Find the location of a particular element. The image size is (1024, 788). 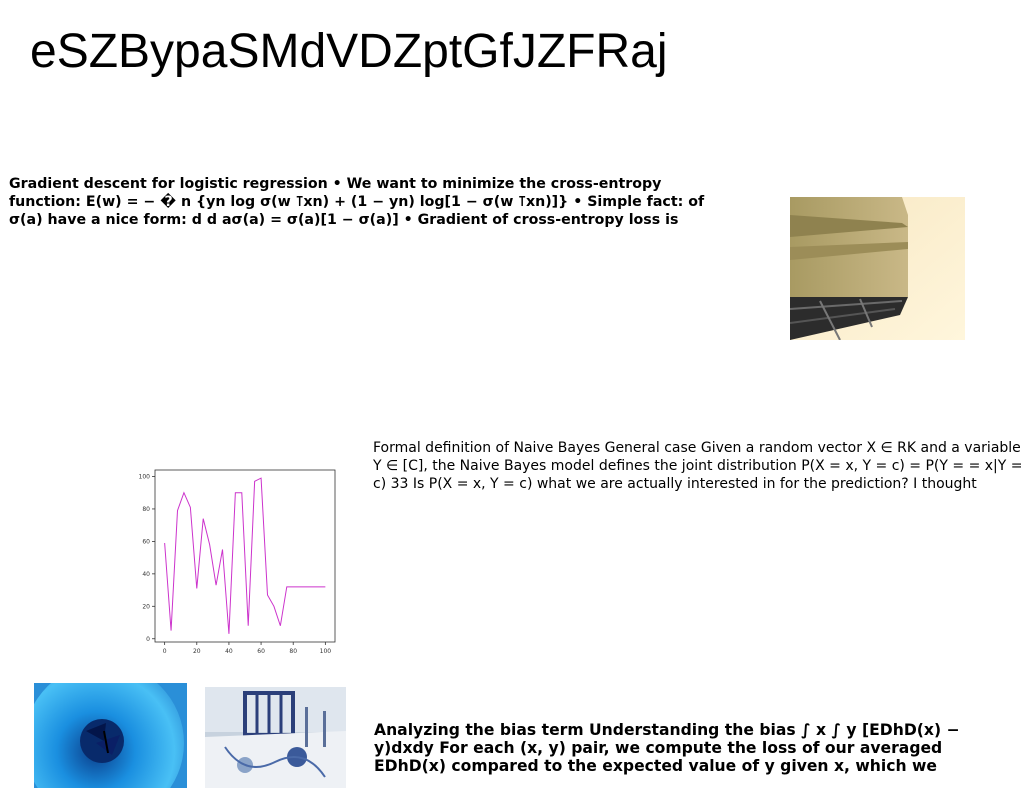

line-chart: 0 20 40 60 80 100 0 20 40 60 80 100 is located at coordinates (238, 561).